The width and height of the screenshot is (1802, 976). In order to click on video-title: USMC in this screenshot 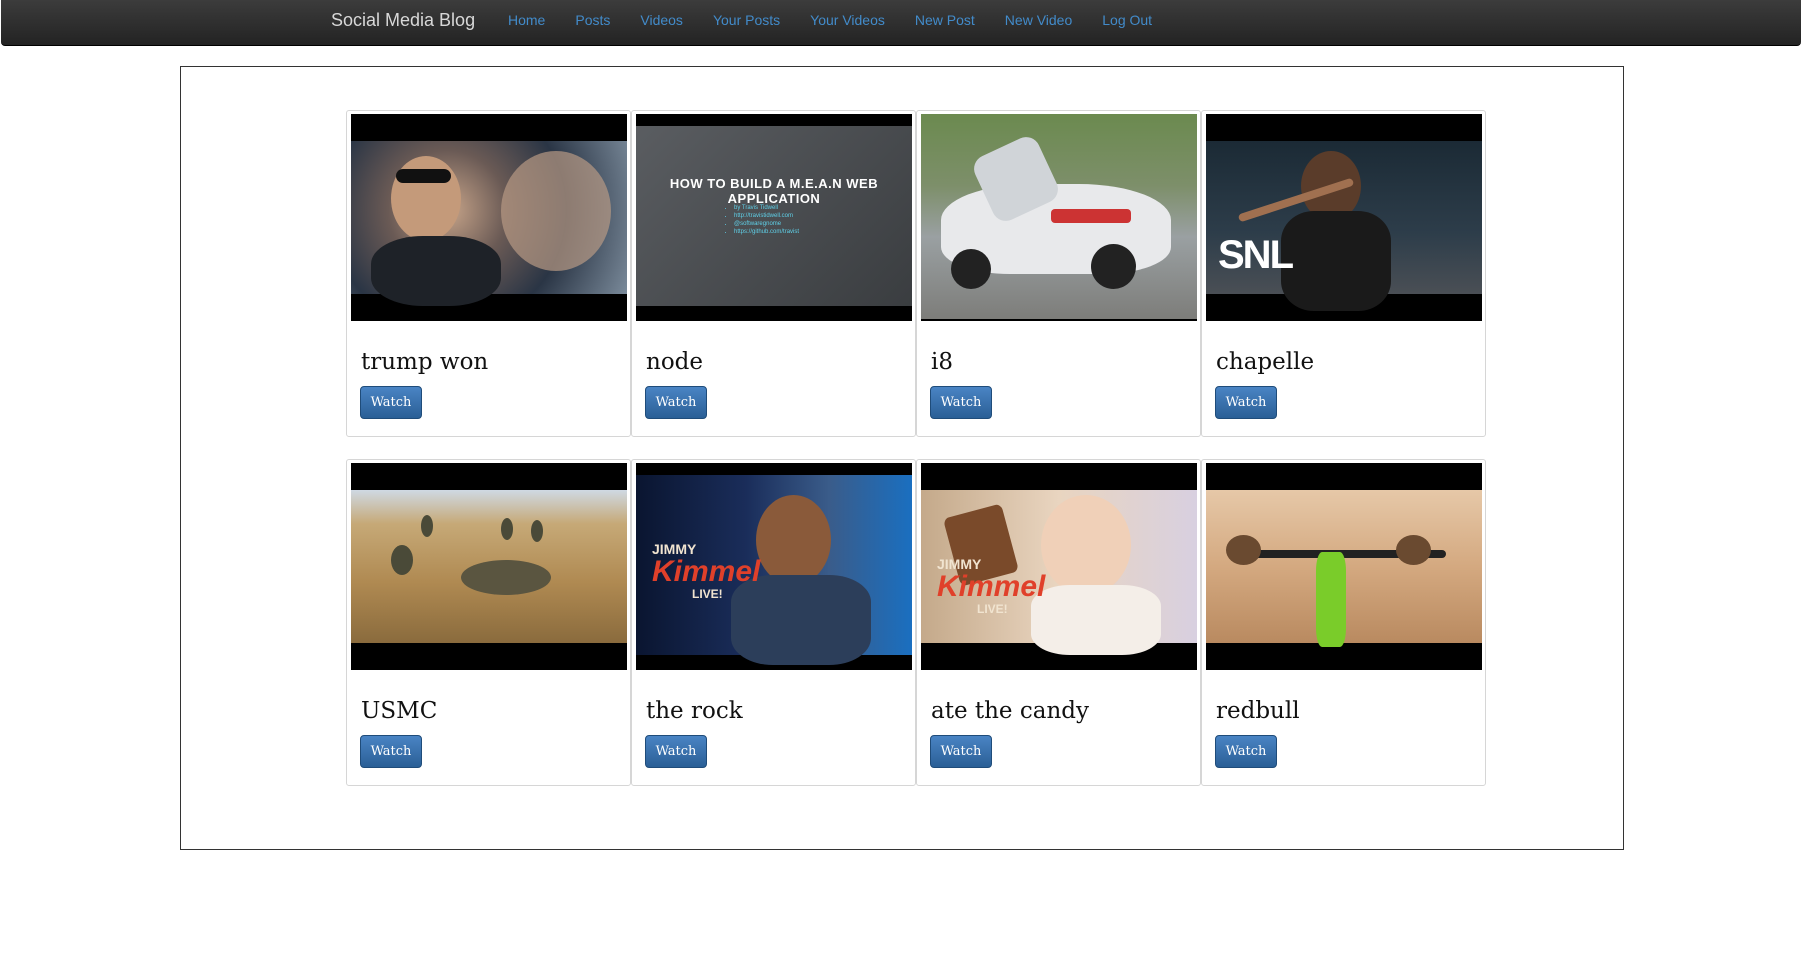, I will do `click(399, 711)`.